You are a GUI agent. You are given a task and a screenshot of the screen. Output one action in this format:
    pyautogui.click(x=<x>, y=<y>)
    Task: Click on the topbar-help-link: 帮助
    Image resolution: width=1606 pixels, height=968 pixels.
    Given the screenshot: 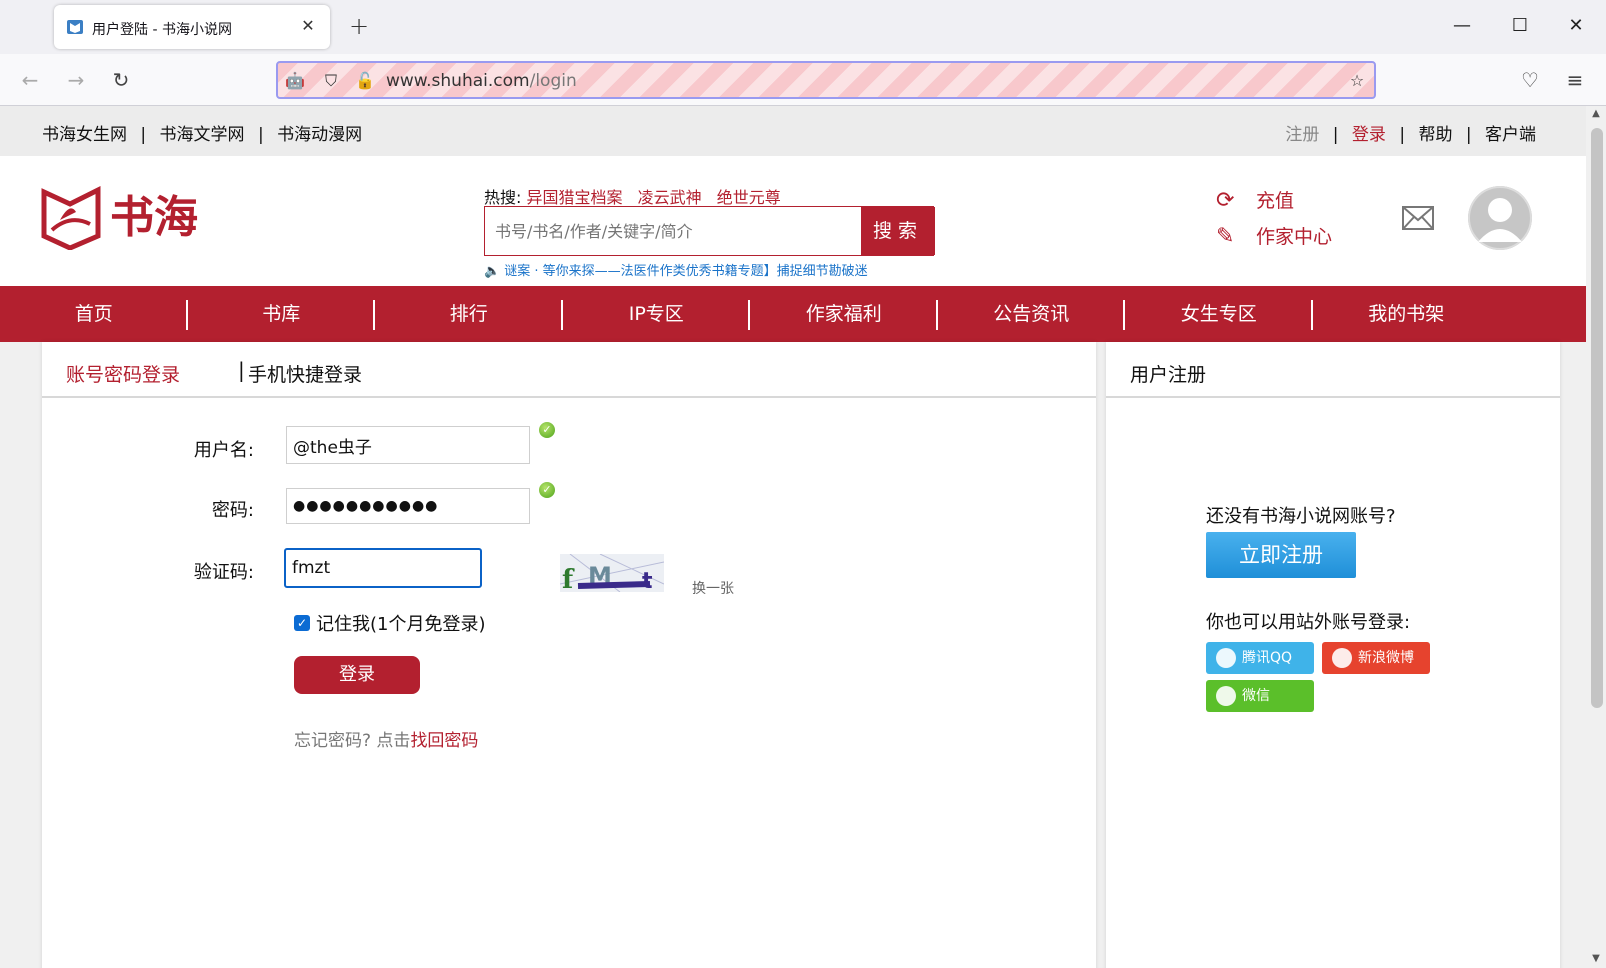 What is the action you would take?
    pyautogui.click(x=1435, y=135)
    